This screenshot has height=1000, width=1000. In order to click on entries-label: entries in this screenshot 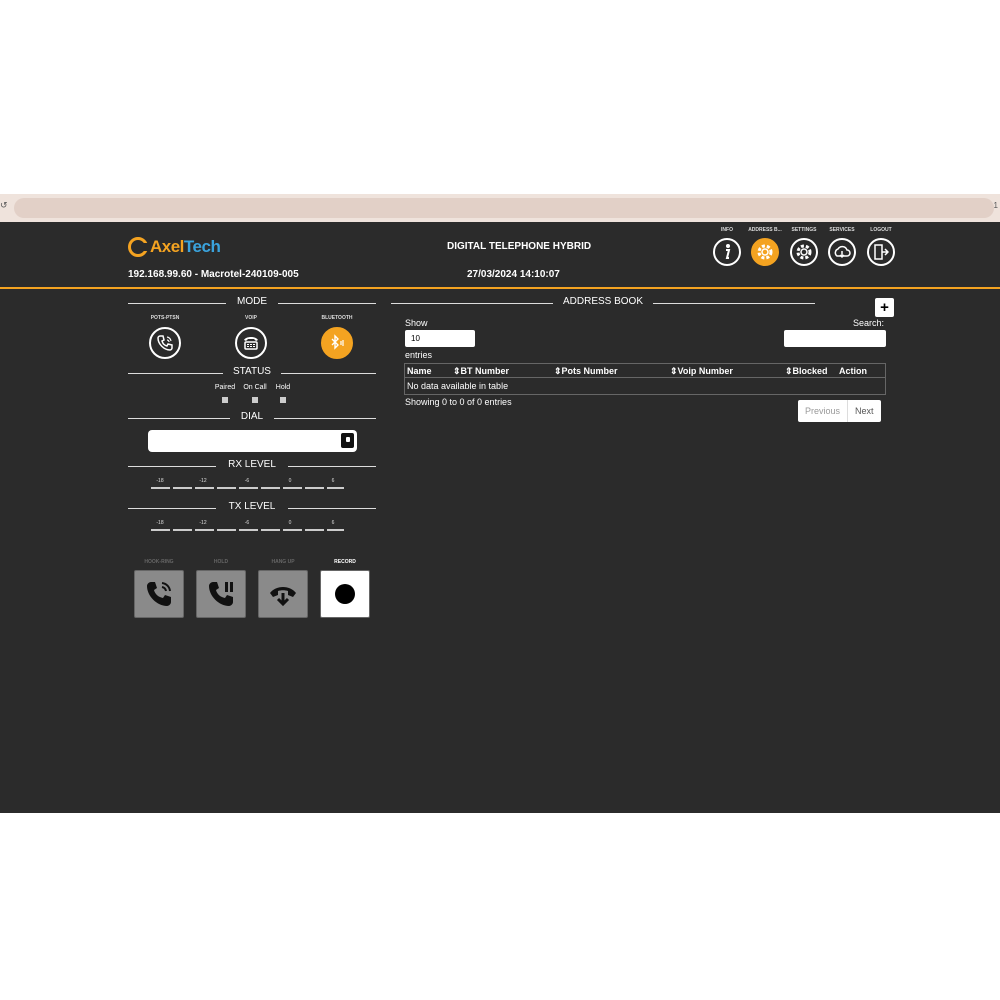, I will do `click(419, 355)`.